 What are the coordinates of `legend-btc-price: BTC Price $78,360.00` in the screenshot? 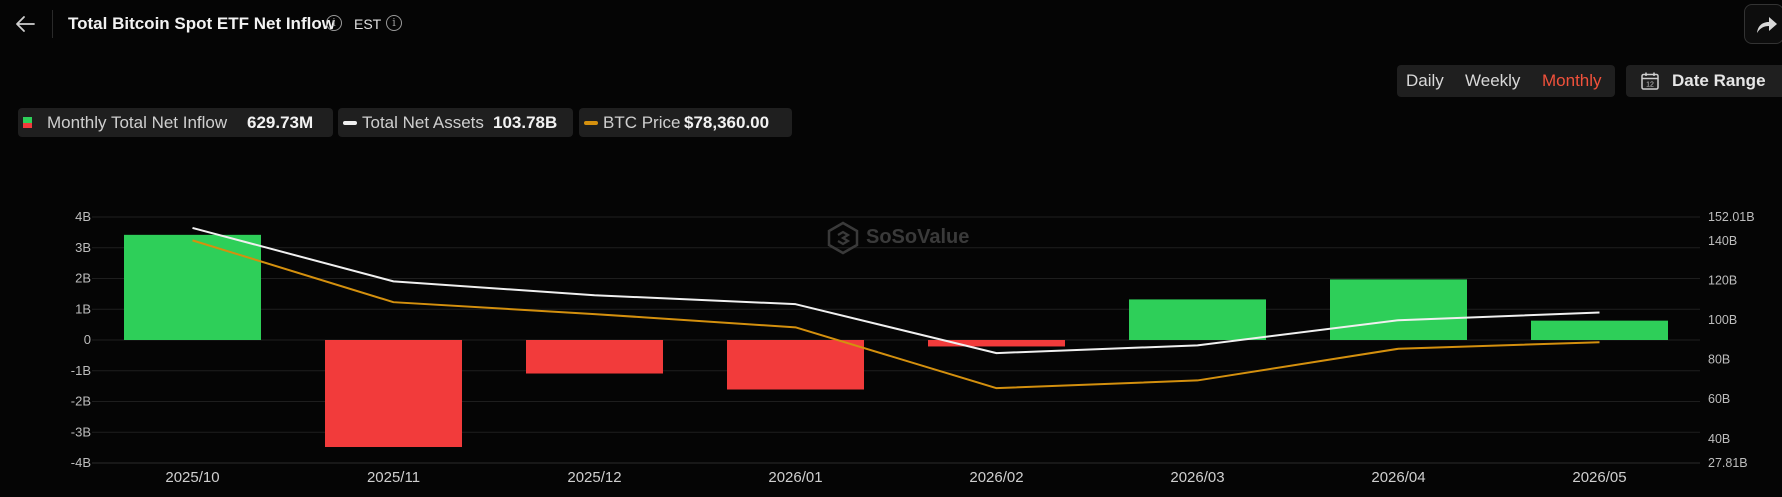 It's located at (685, 122).